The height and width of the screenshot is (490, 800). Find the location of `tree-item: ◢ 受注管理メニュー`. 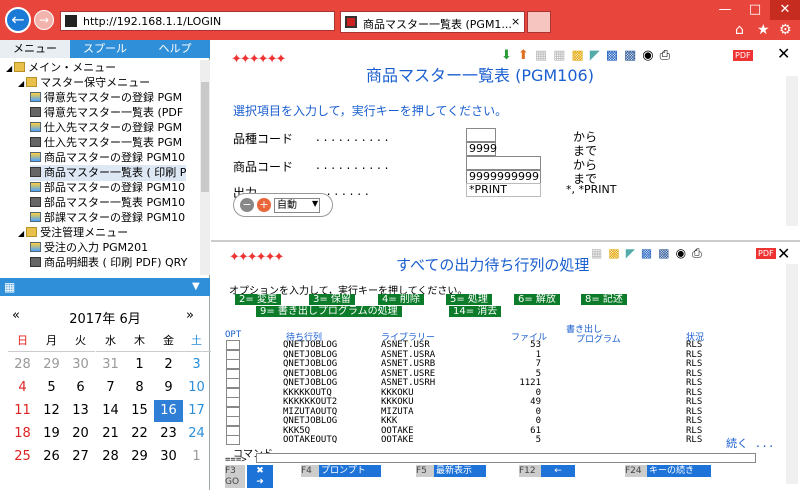

tree-item: ◢ 受注管理メニュー is located at coordinates (73, 233).